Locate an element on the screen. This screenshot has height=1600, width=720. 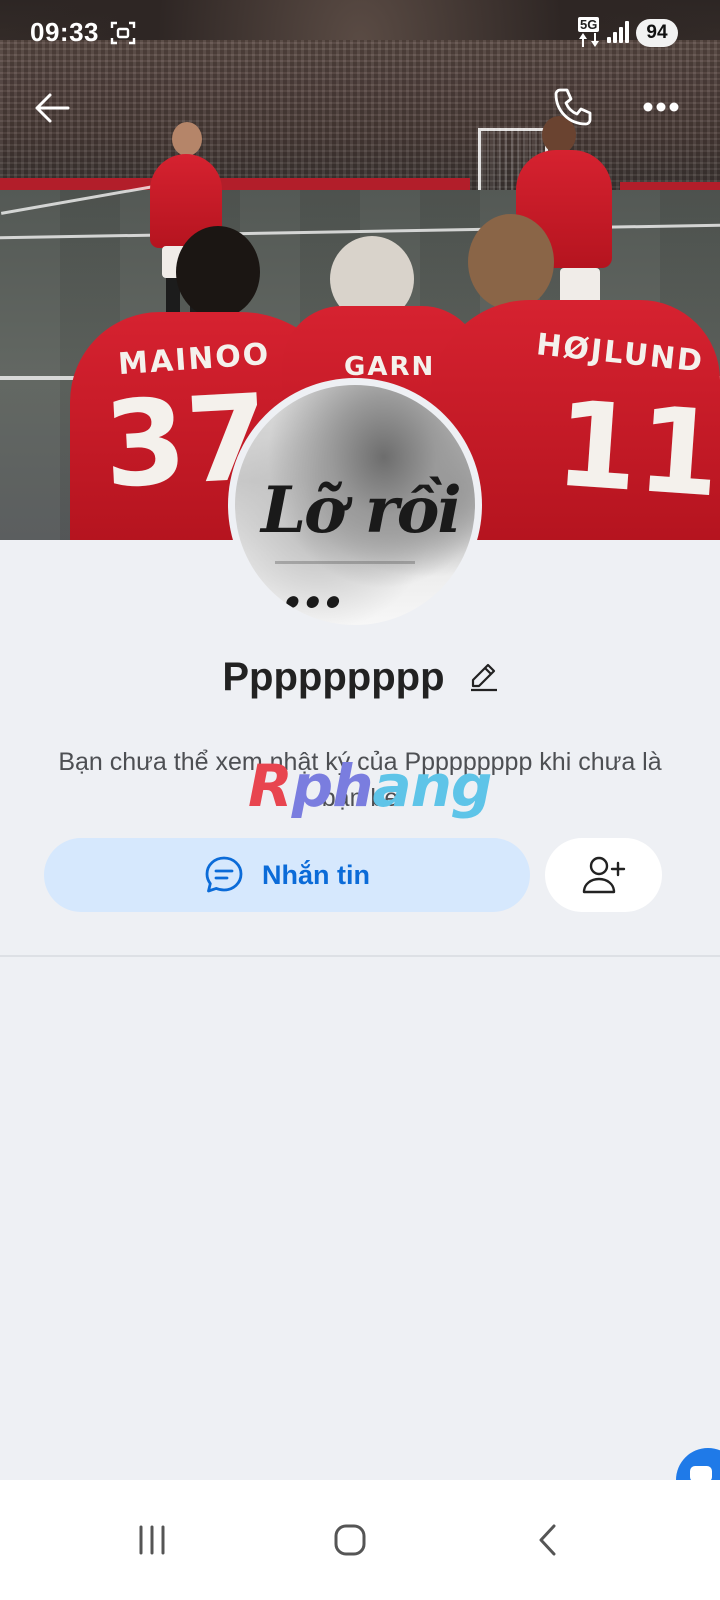
message-button: Nhắn tin is located at coordinates (287, 875).